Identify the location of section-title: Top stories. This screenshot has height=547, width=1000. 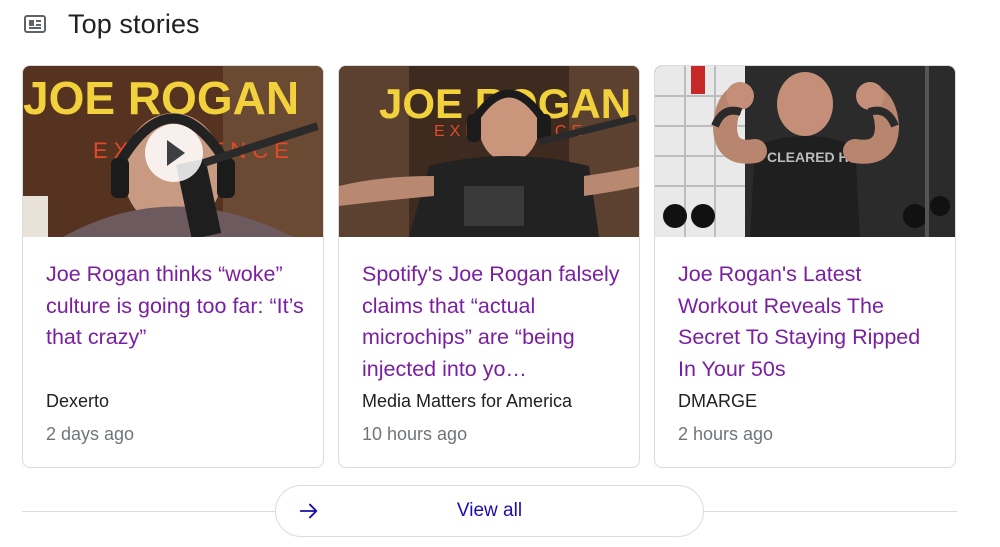
(134, 23).